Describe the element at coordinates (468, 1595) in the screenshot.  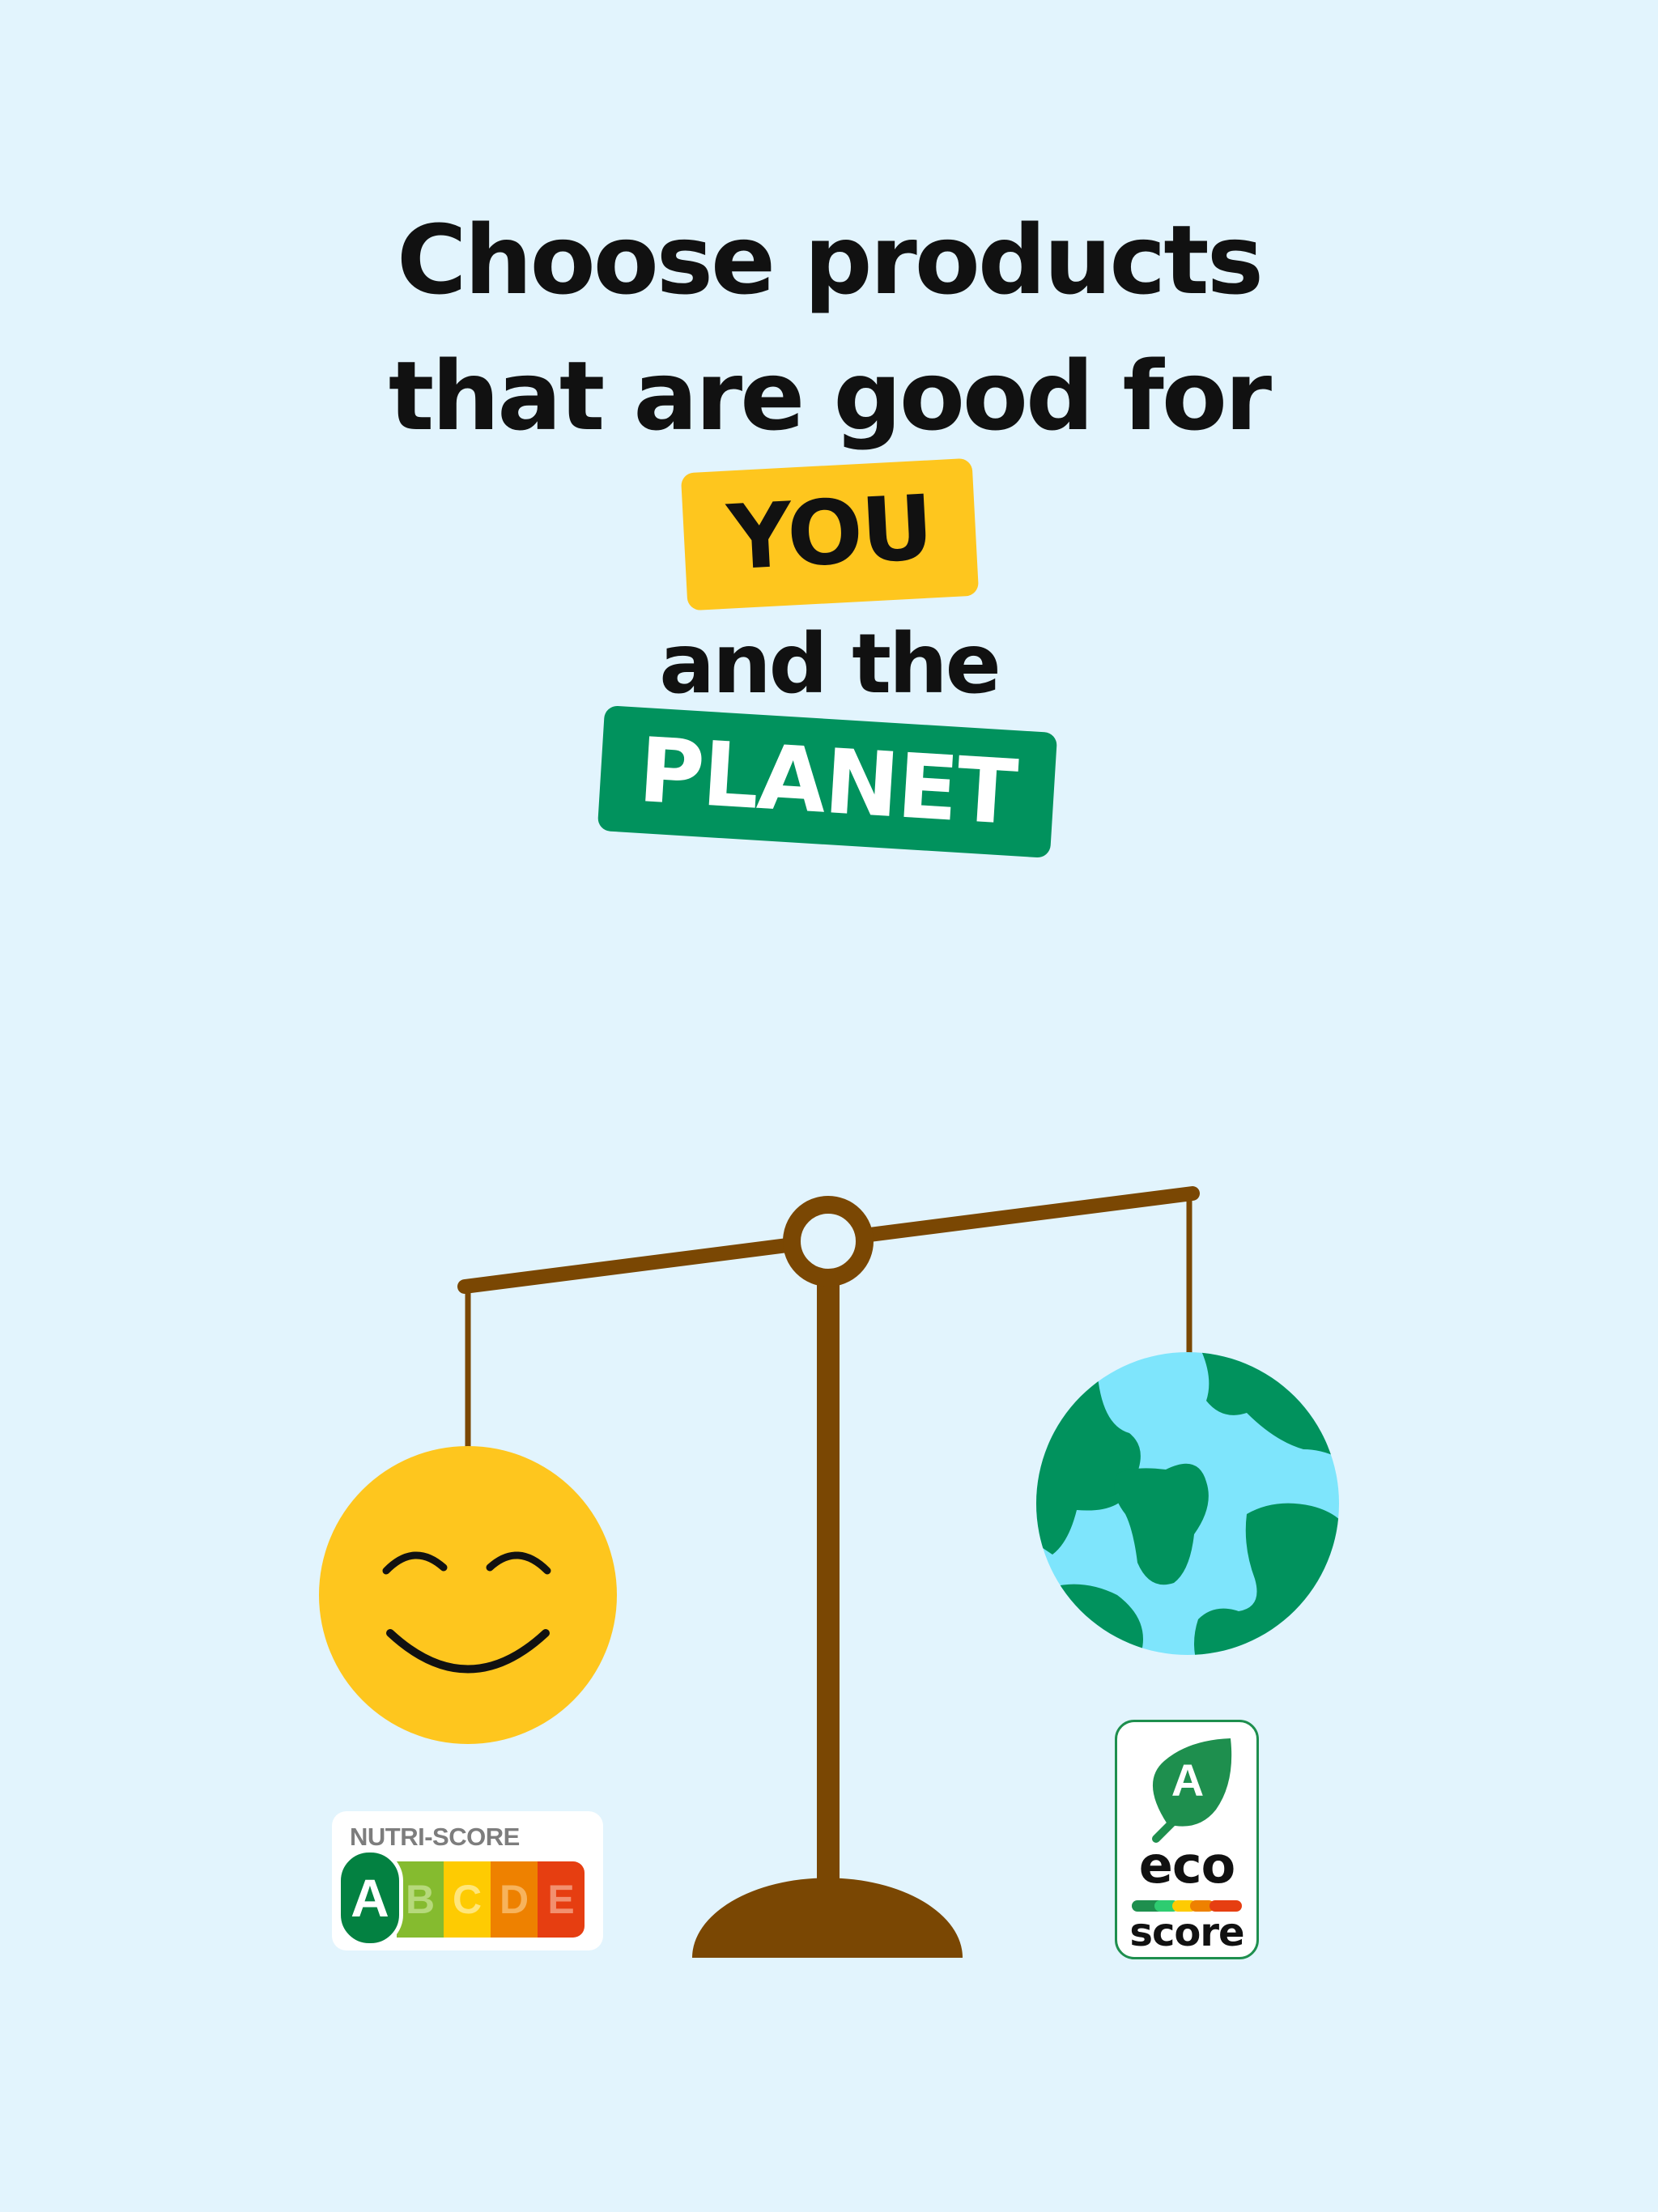
I see `smiley-face-icon` at that location.